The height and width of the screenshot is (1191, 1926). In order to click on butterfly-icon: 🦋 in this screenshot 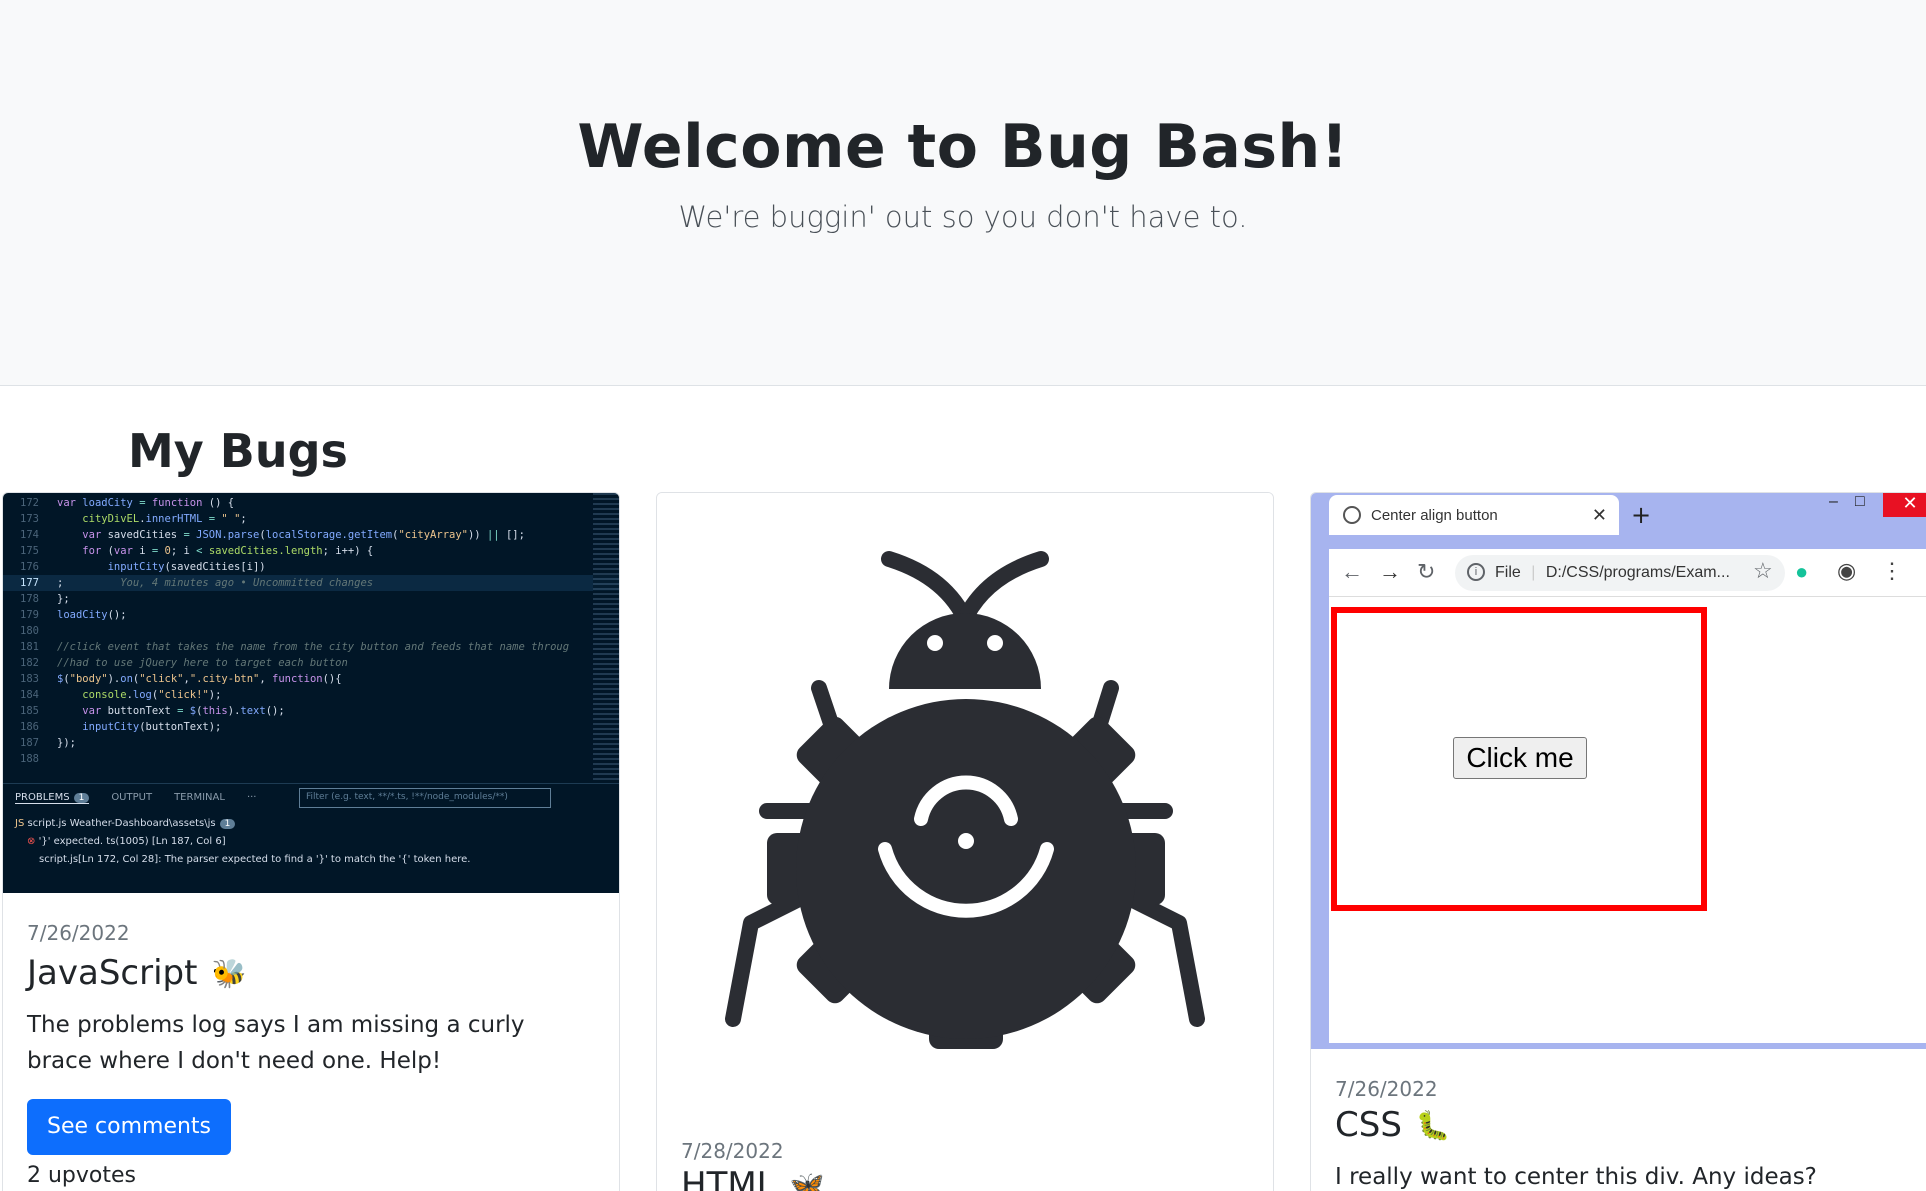, I will do `click(807, 1179)`.